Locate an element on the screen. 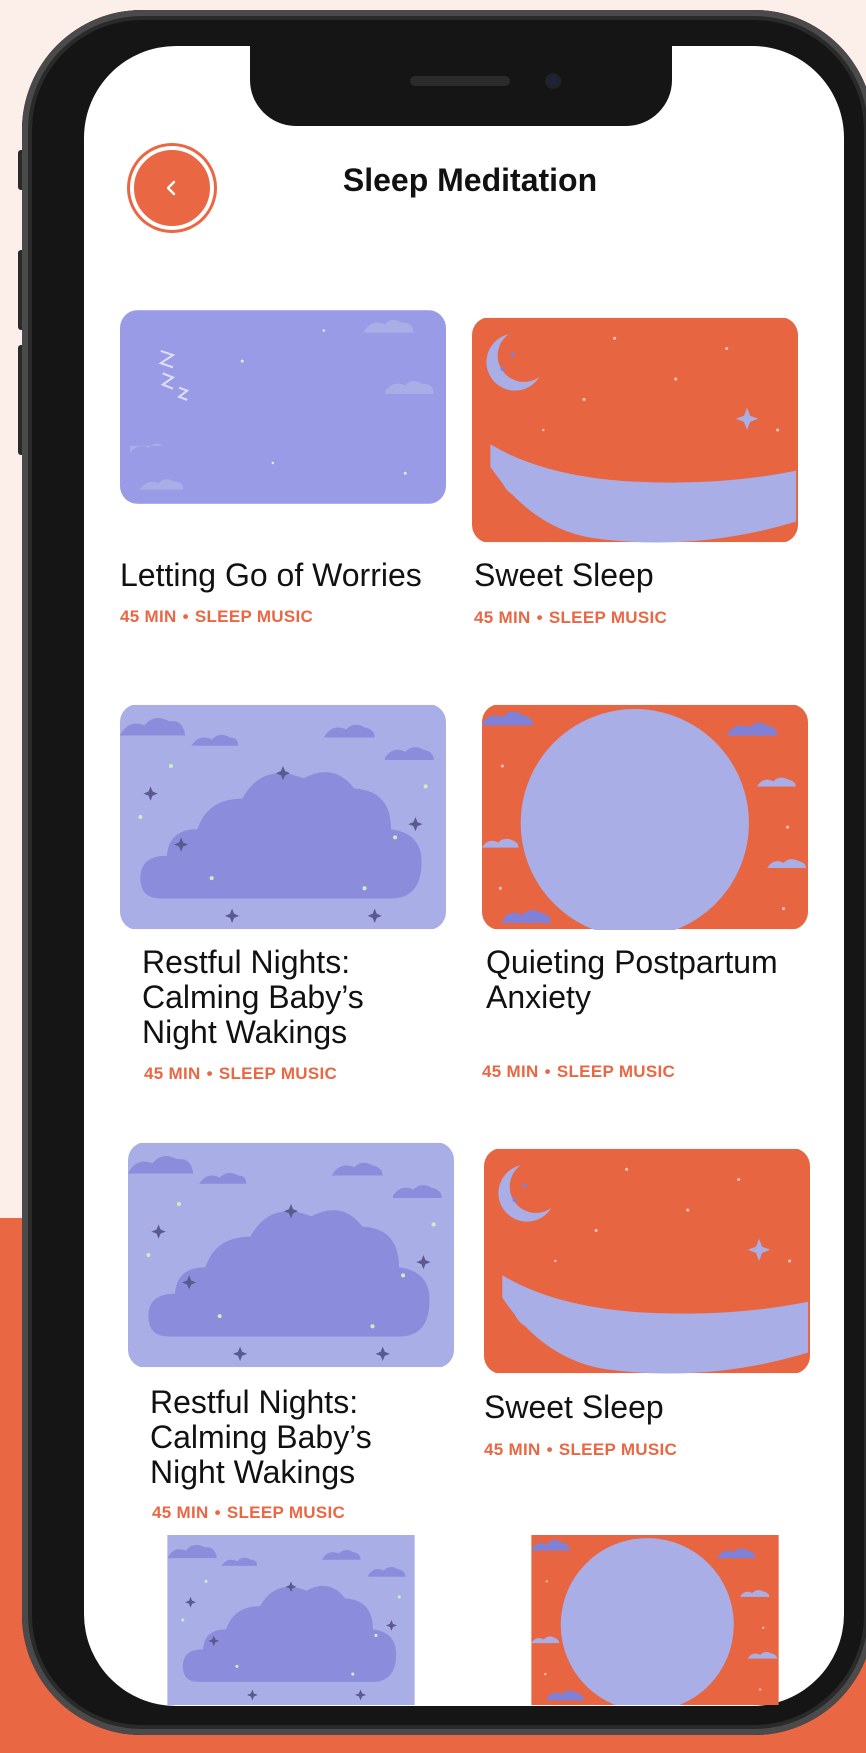  back-button is located at coordinates (172, 188).